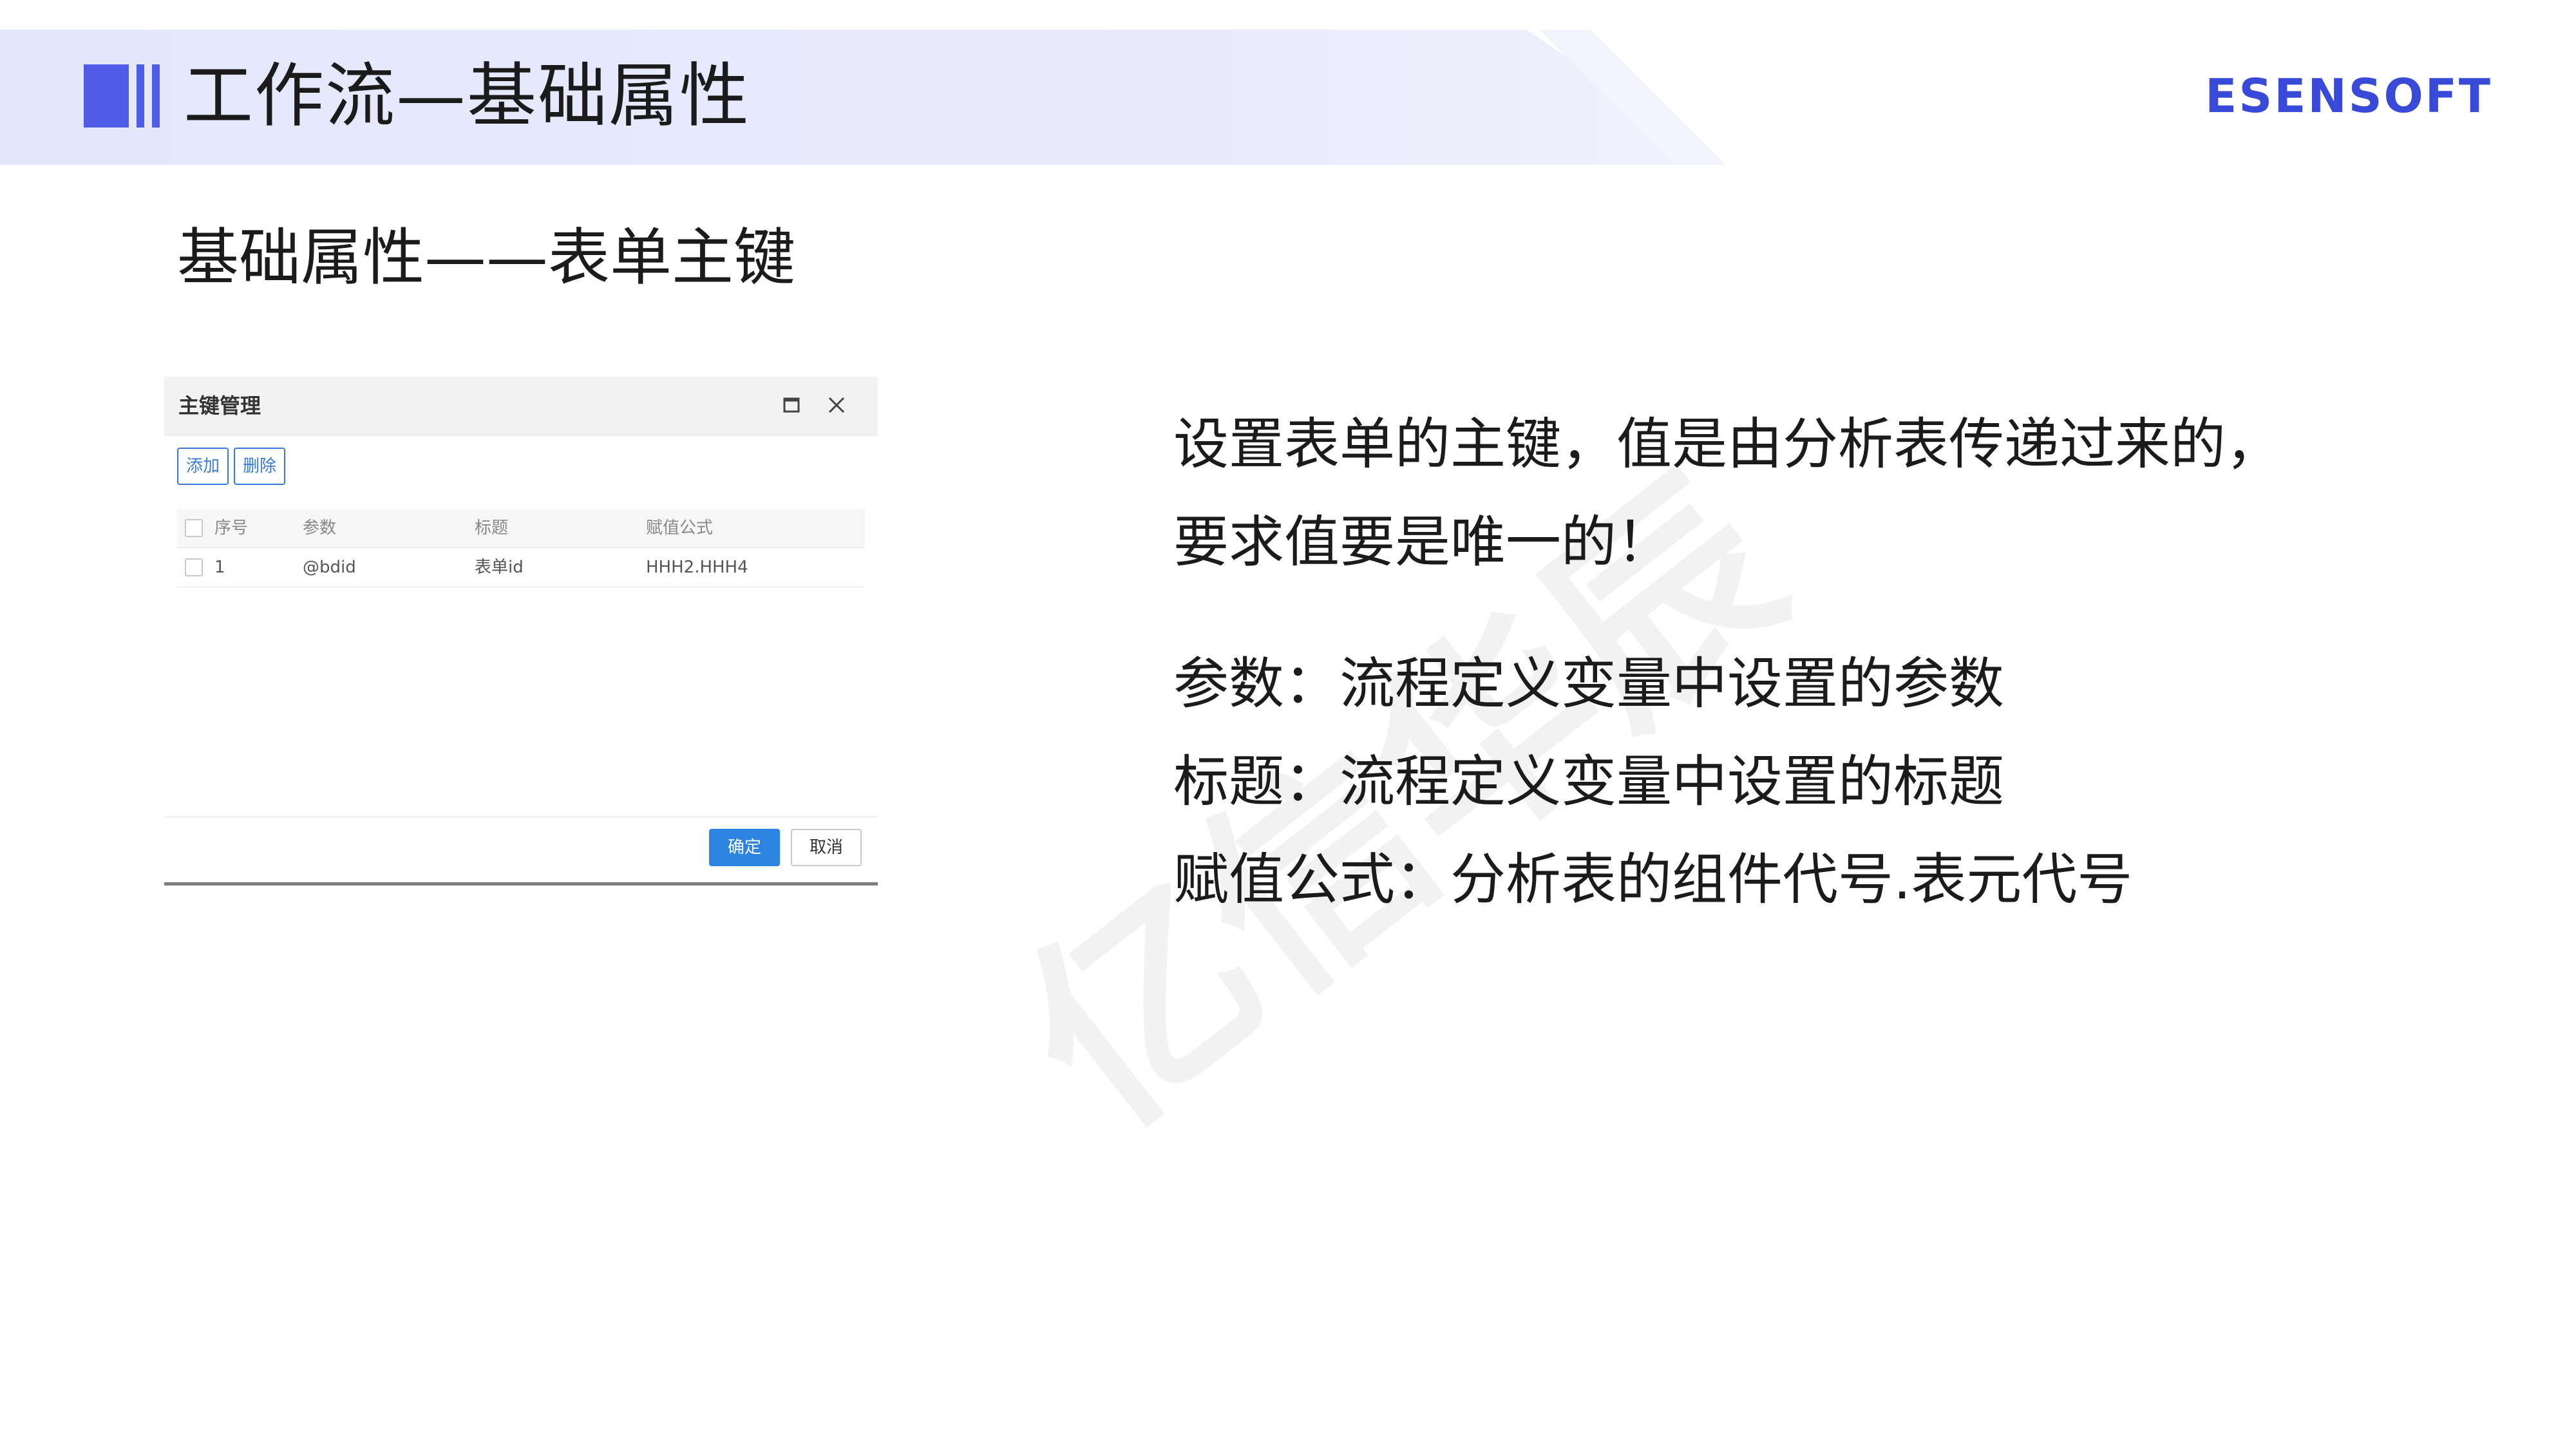  I want to click on column-header-title: 标题, so click(492, 528).